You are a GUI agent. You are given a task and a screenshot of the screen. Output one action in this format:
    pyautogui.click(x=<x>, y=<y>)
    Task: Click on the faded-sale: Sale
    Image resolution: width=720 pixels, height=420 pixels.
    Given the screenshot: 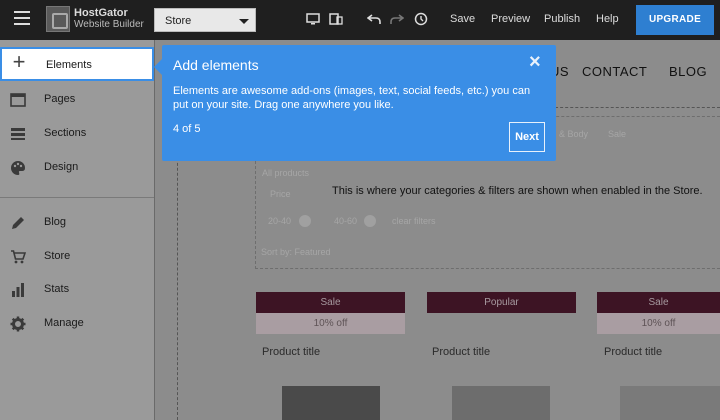 What is the action you would take?
    pyautogui.click(x=617, y=134)
    